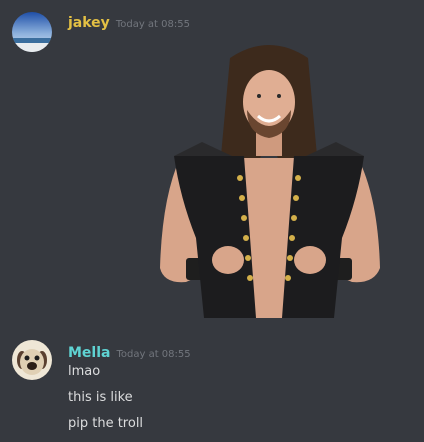 The height and width of the screenshot is (442, 424). Describe the element at coordinates (100, 397) in the screenshot. I see `message-text: this is like` at that location.